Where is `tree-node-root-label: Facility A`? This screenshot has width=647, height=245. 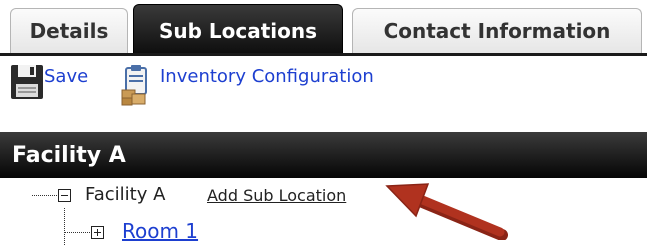 tree-node-root-label: Facility A is located at coordinates (125, 194).